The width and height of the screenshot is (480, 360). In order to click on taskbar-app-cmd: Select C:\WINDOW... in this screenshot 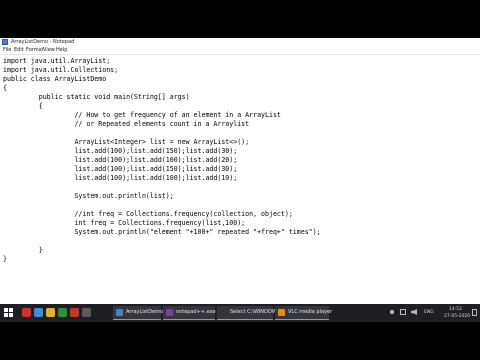, I will do `click(249, 313)`.